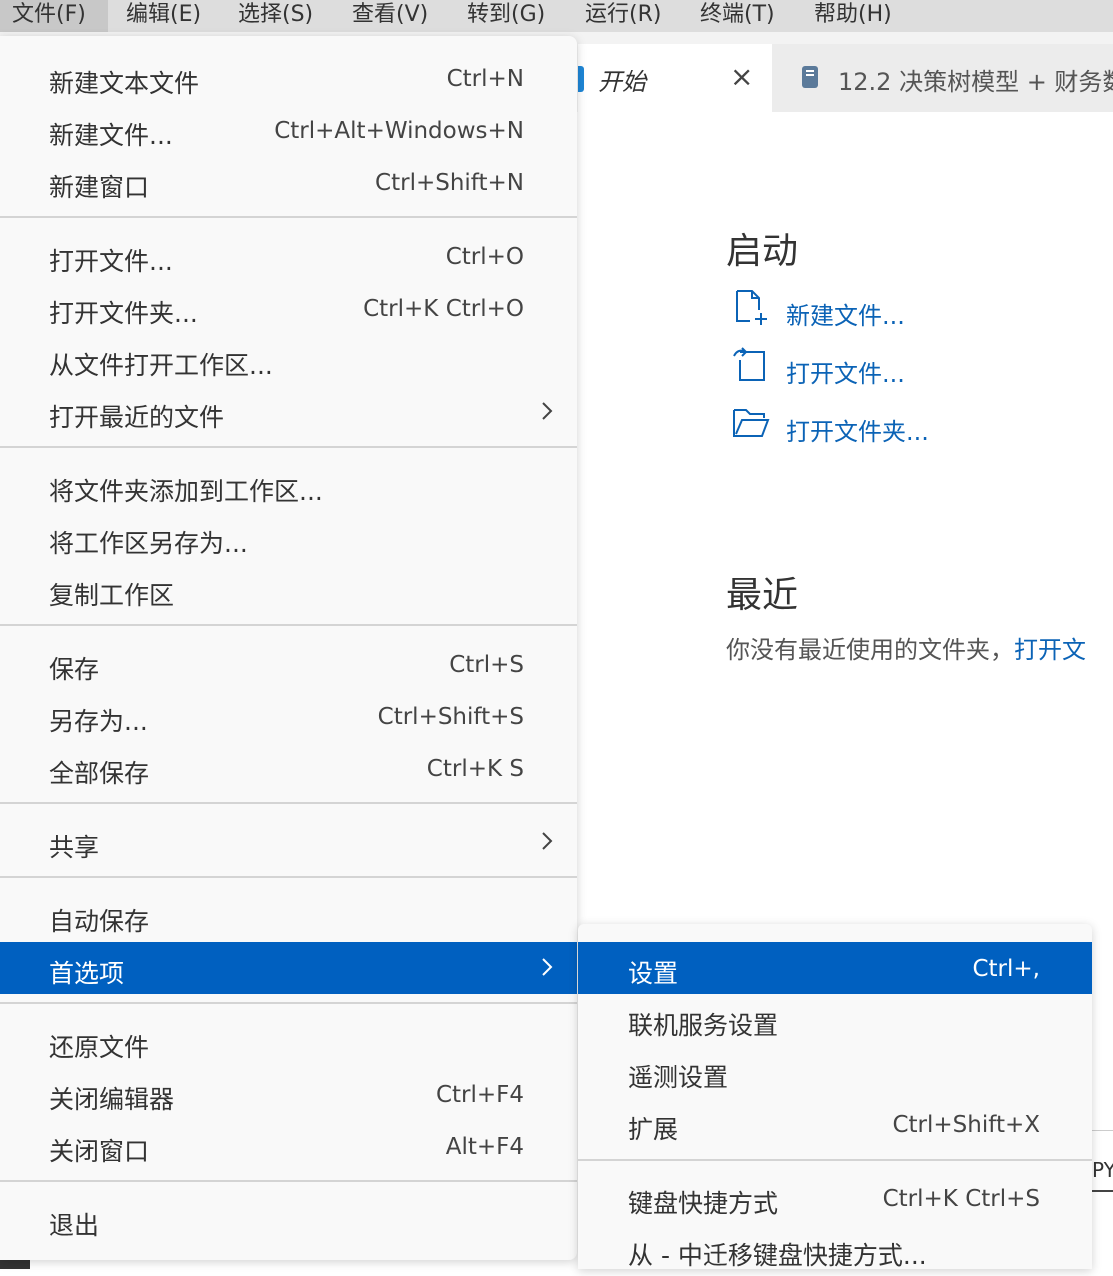 The height and width of the screenshot is (1276, 1113). Describe the element at coordinates (288, 1220) in the screenshot. I see `menu-item-exit: 退出` at that location.